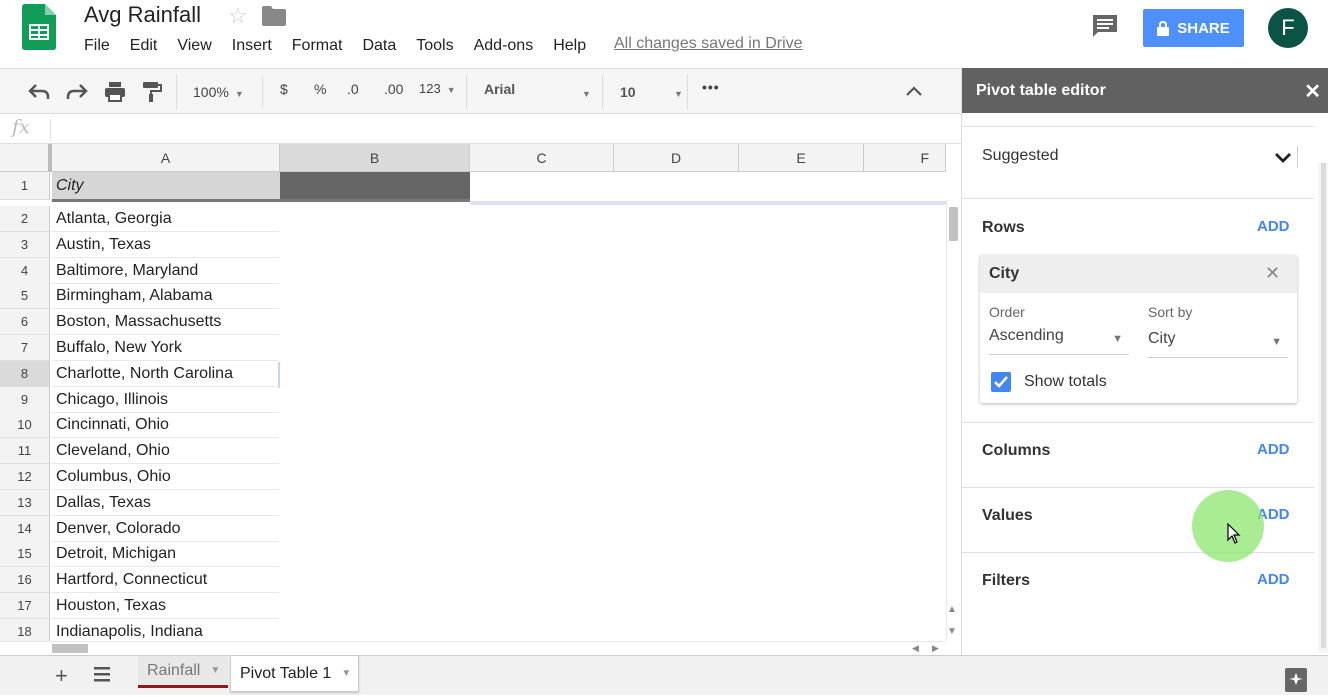 This screenshot has width=1328, height=697. I want to click on row-header: 13, so click(25, 503).